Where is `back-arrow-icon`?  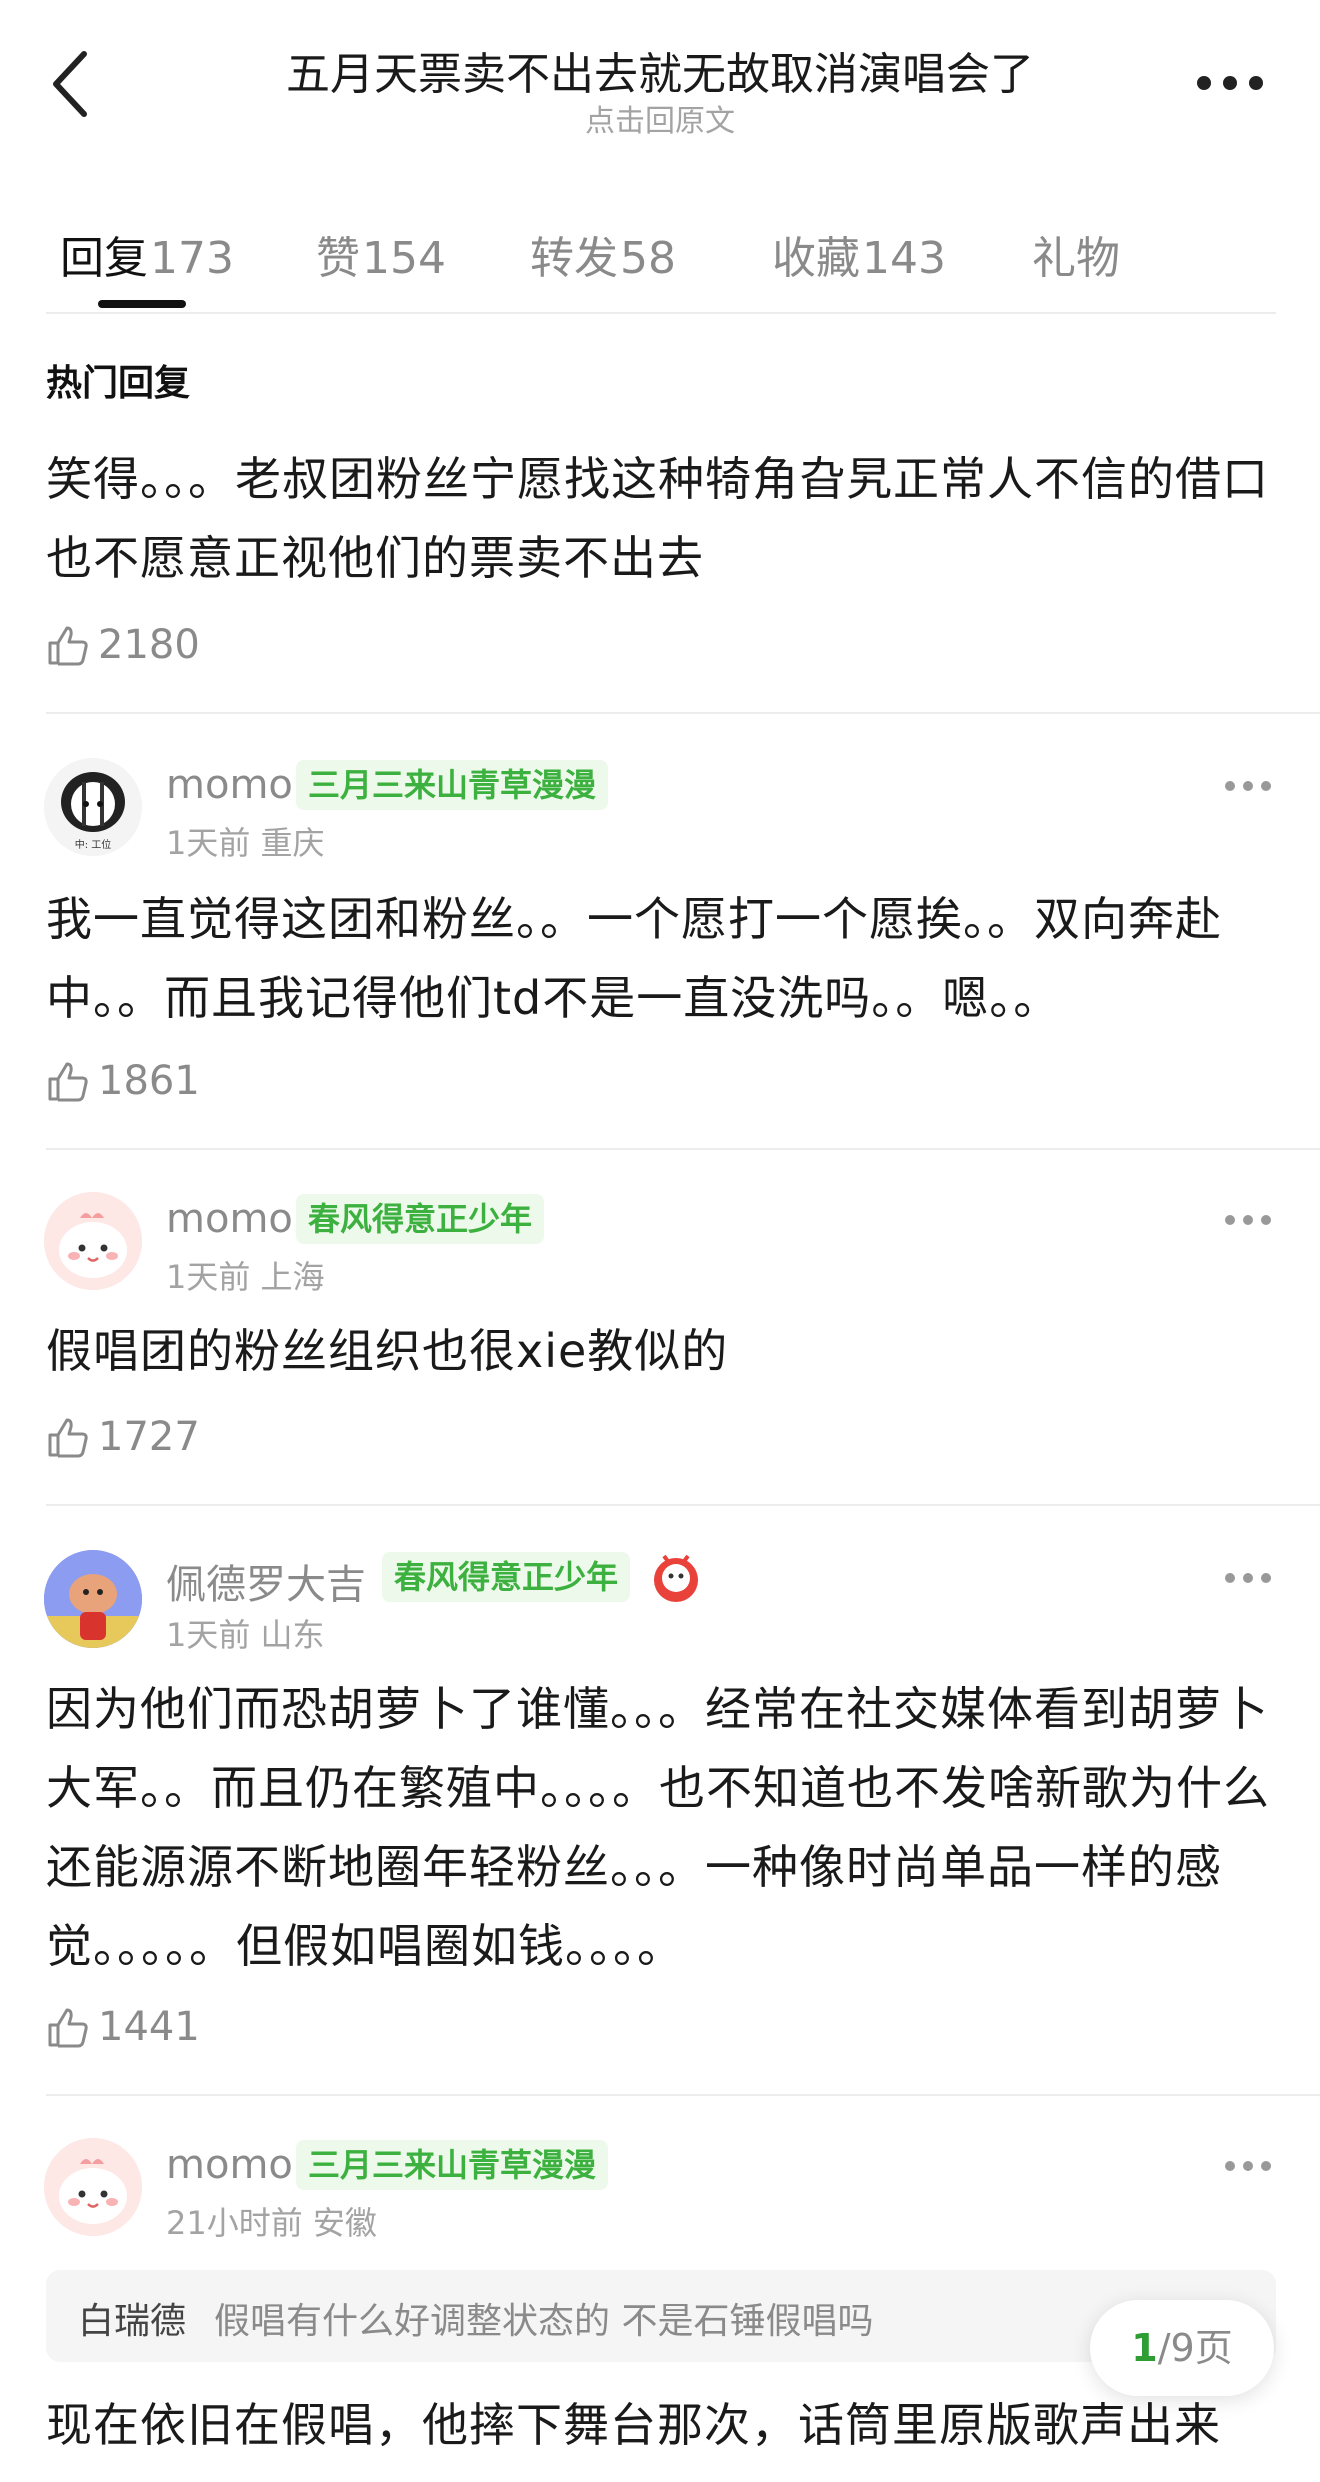 back-arrow-icon is located at coordinates (72, 84).